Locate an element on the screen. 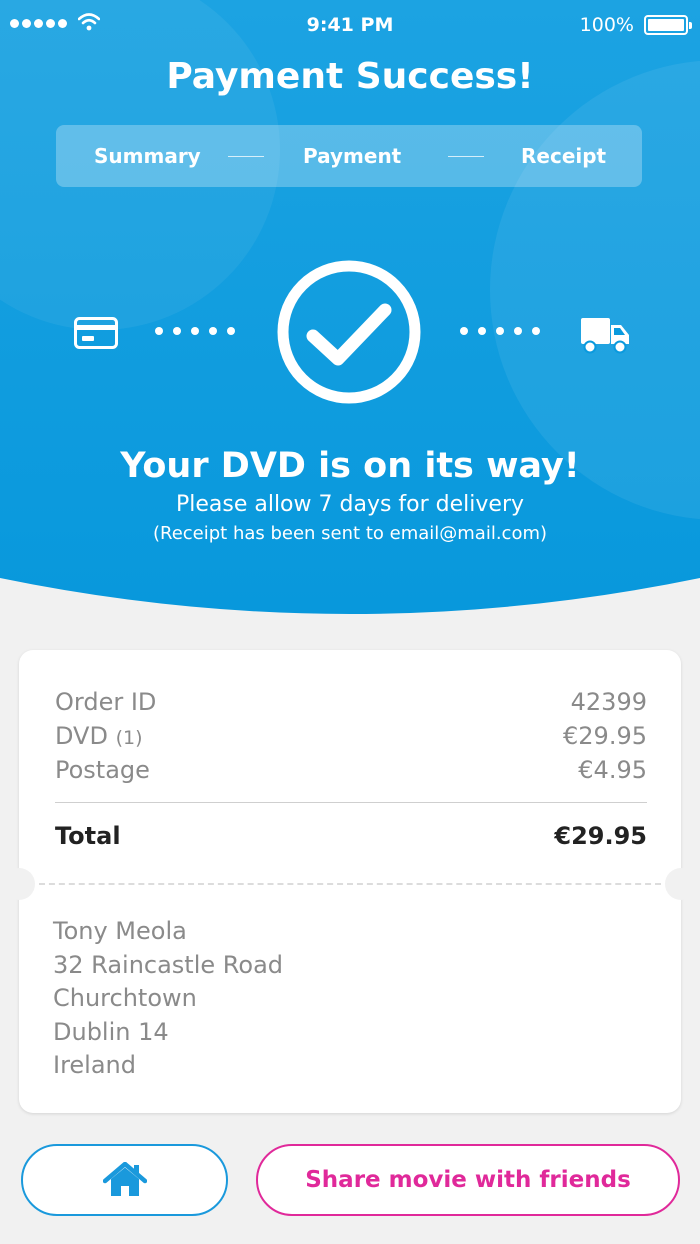 This screenshot has width=700, height=1244. item-quantity: (1) is located at coordinates (129, 738).